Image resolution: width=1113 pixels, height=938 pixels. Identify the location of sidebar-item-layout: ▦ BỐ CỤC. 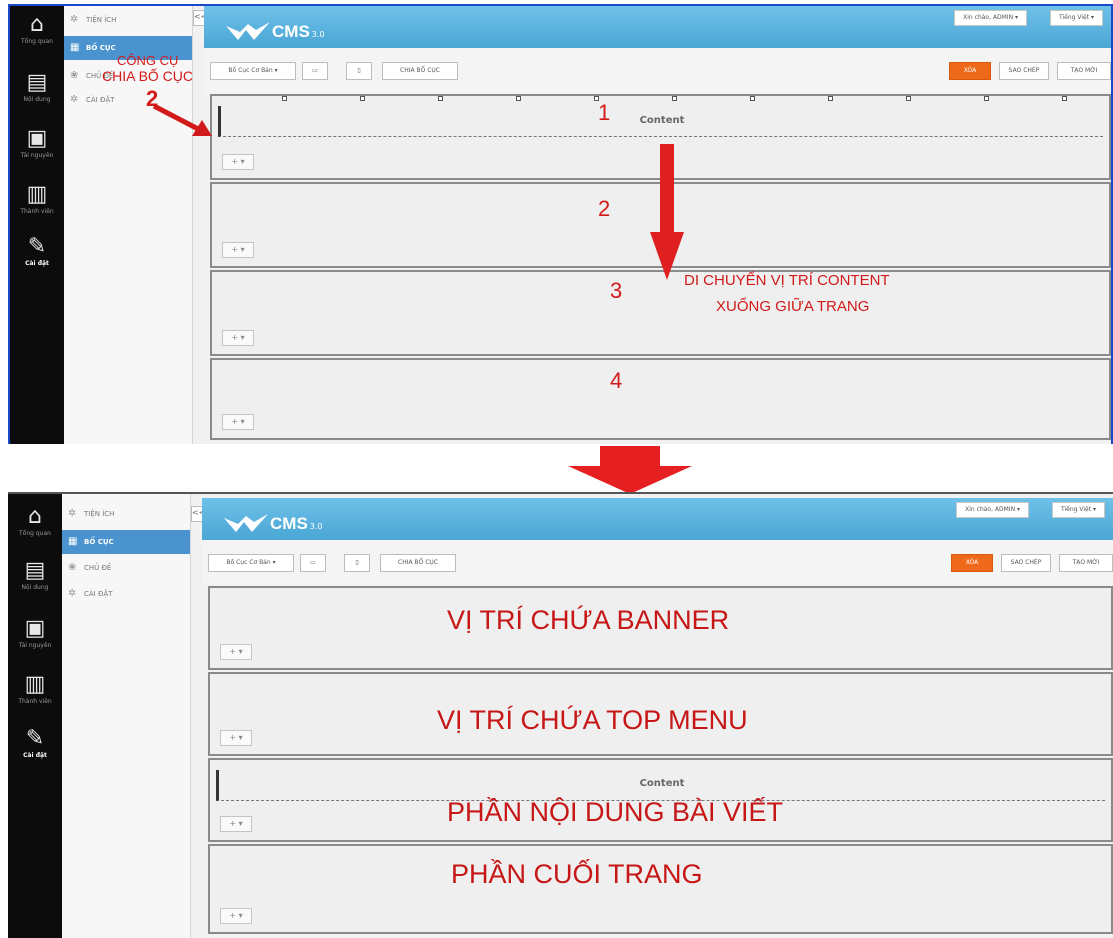
(126, 542).